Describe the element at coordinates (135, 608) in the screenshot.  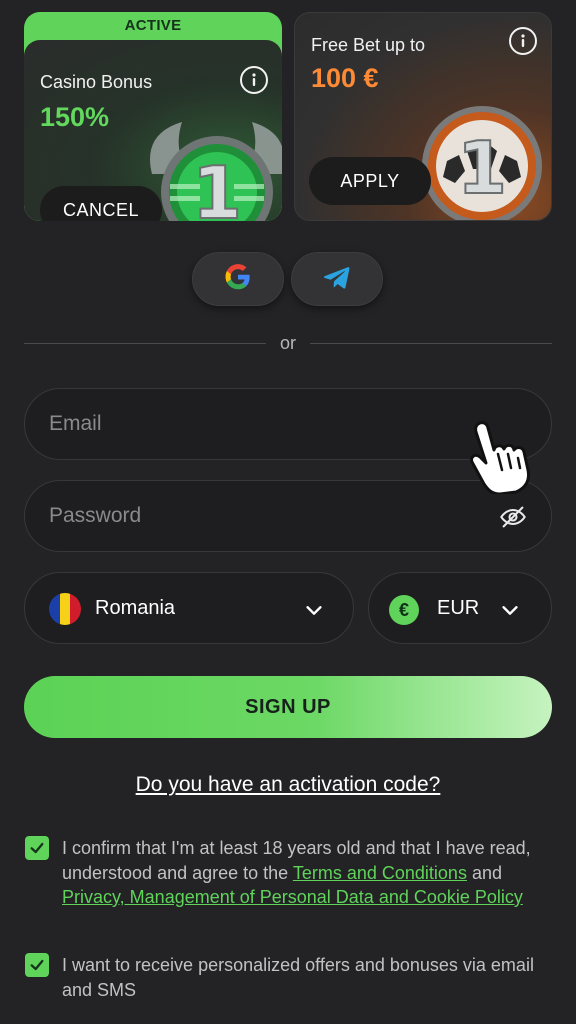
I see `country-value: Romania` at that location.